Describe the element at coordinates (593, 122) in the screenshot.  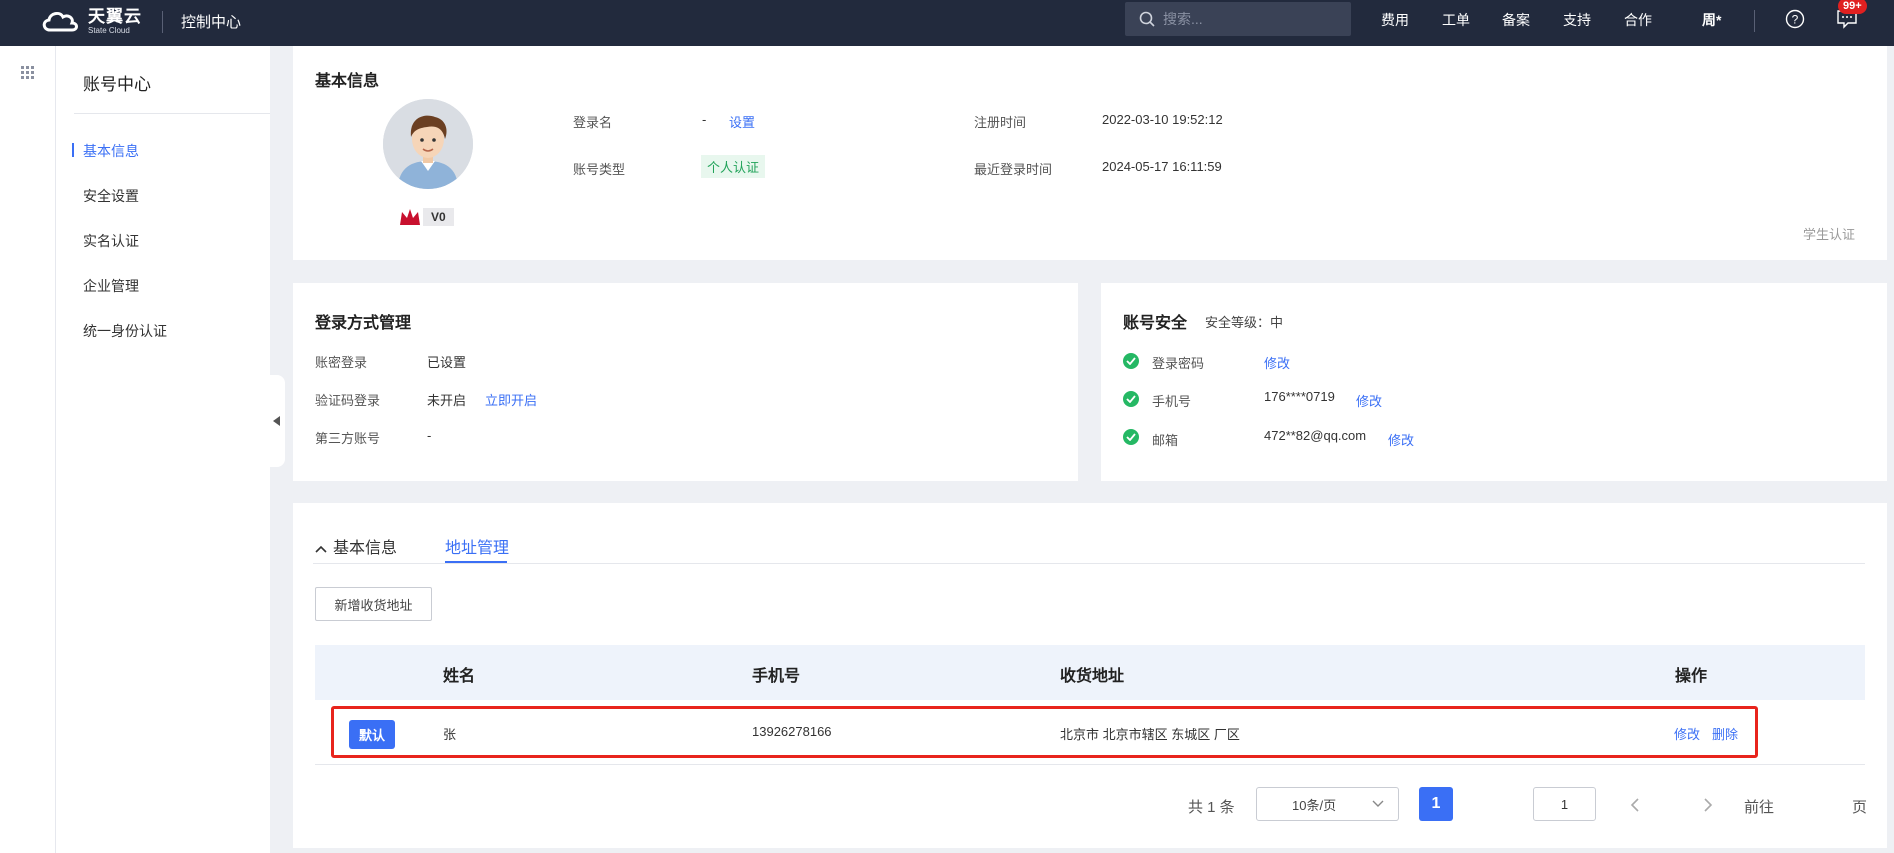
I see `login-name-label: 登录名` at that location.